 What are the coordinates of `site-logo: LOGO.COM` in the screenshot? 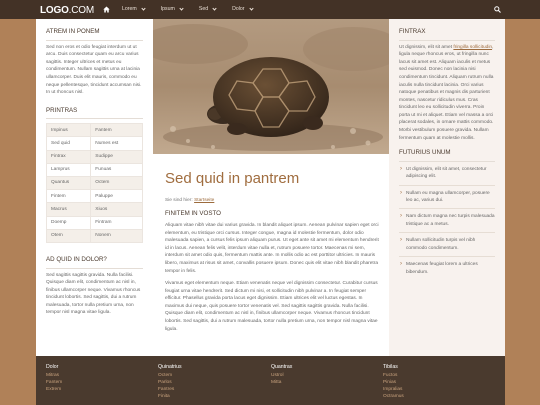 It's located at (67, 11).